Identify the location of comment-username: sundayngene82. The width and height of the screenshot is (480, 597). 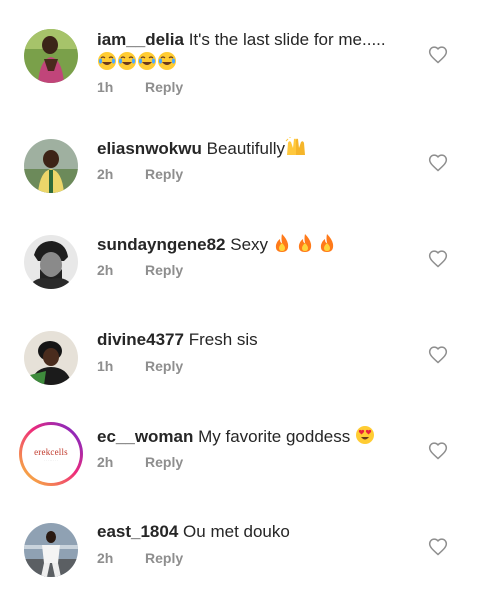
(161, 244).